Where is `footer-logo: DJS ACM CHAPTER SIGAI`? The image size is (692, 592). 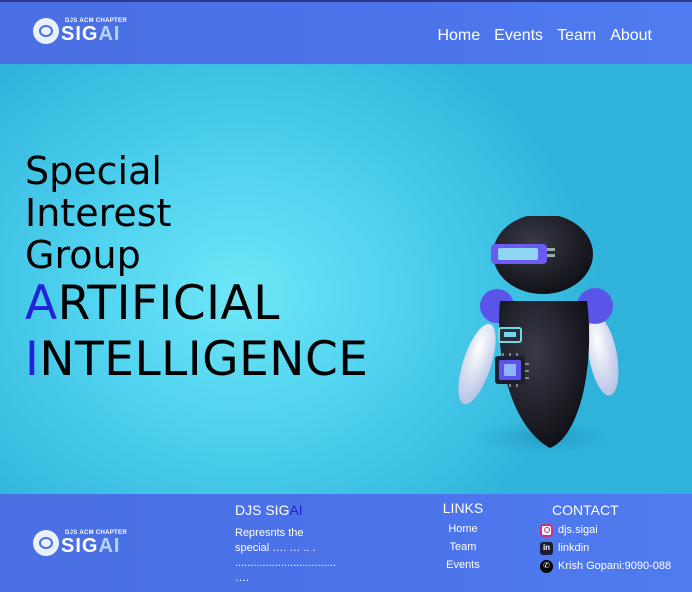 footer-logo: DJS ACM CHAPTER SIGAI is located at coordinates (80, 543).